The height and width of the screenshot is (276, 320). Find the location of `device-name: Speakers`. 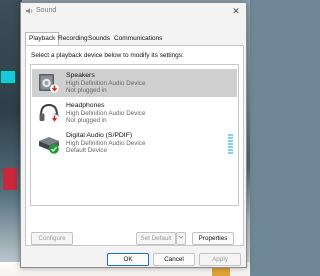

device-name: Speakers is located at coordinates (80, 75).